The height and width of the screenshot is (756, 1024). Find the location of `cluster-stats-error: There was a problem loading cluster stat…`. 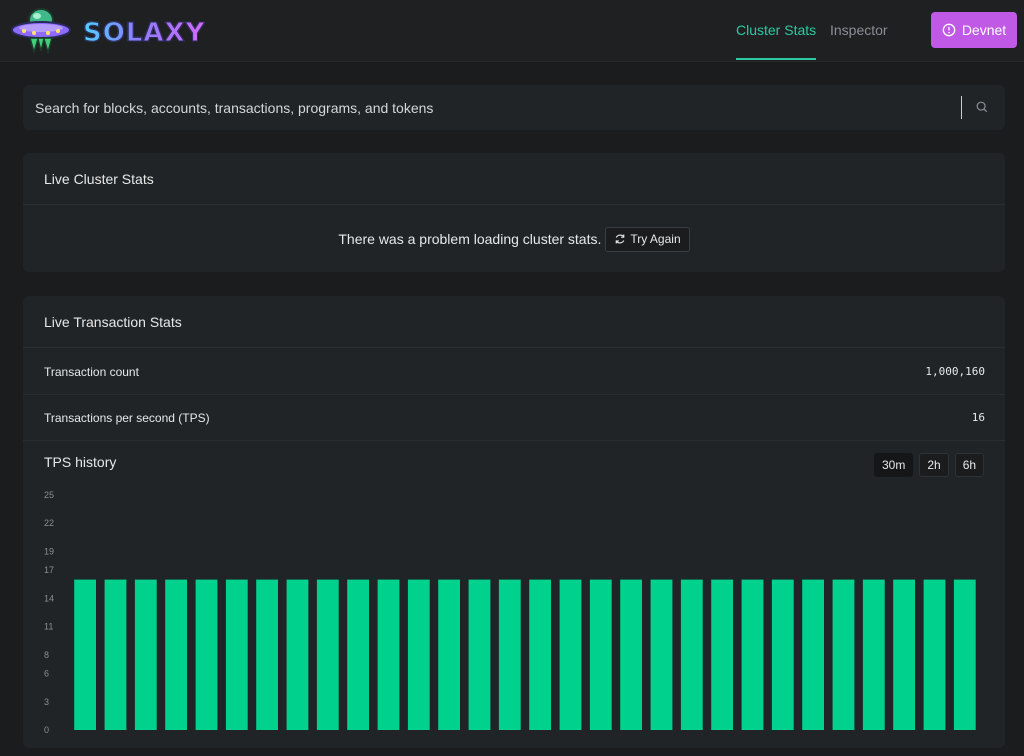

cluster-stats-error: There was a problem loading cluster stat… is located at coordinates (514, 239).